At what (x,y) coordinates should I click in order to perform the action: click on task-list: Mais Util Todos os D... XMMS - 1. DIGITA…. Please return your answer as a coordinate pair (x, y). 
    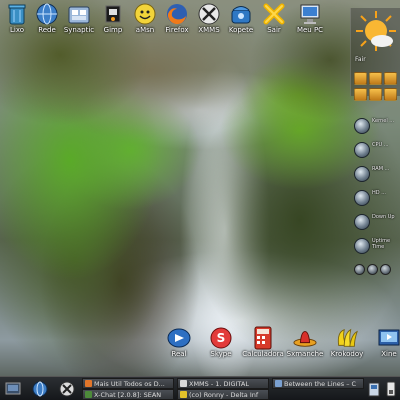
    Looking at the image, I should click on (223, 389).